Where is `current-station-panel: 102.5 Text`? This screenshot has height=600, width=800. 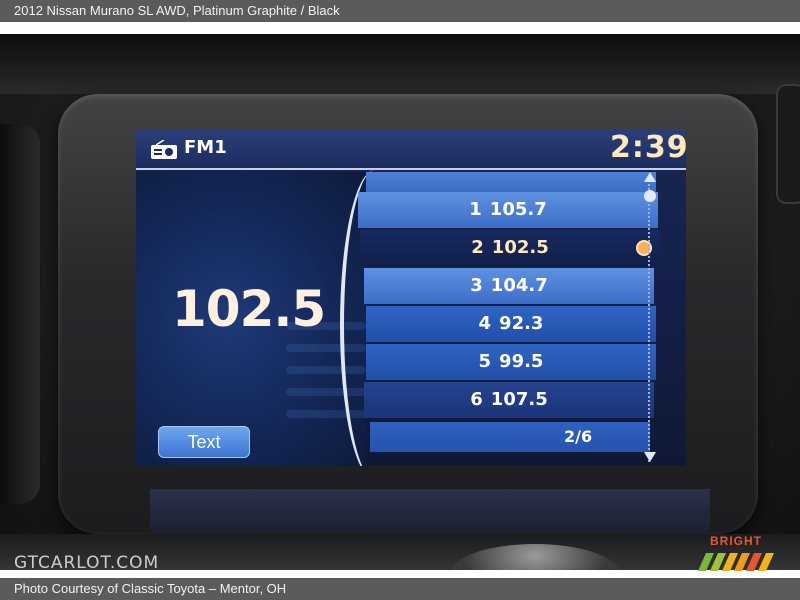 current-station-panel: 102.5 Text is located at coordinates (251, 319).